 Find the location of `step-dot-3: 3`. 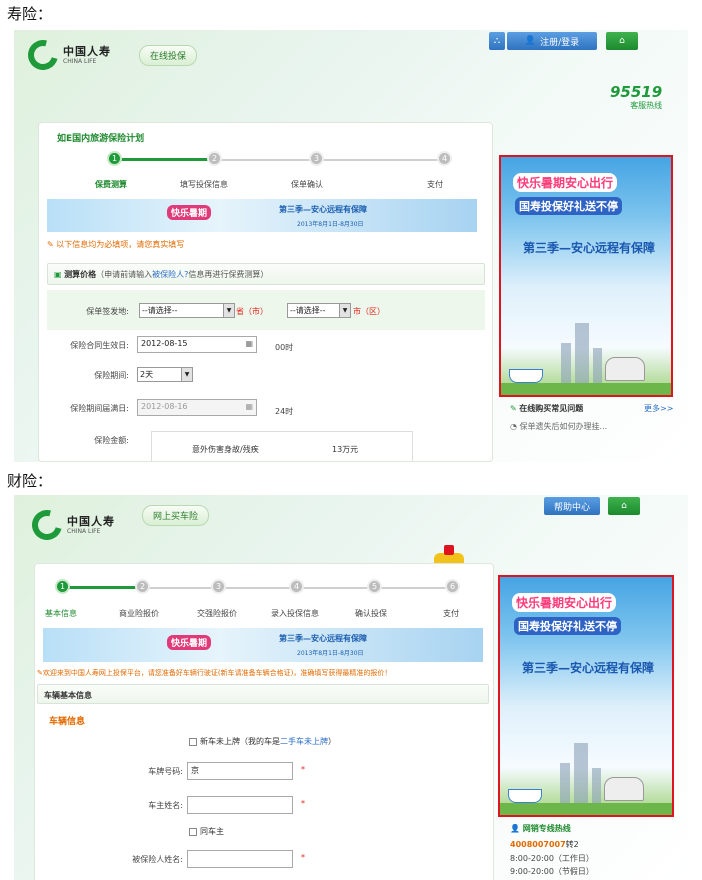

step-dot-3: 3 is located at coordinates (316, 158).